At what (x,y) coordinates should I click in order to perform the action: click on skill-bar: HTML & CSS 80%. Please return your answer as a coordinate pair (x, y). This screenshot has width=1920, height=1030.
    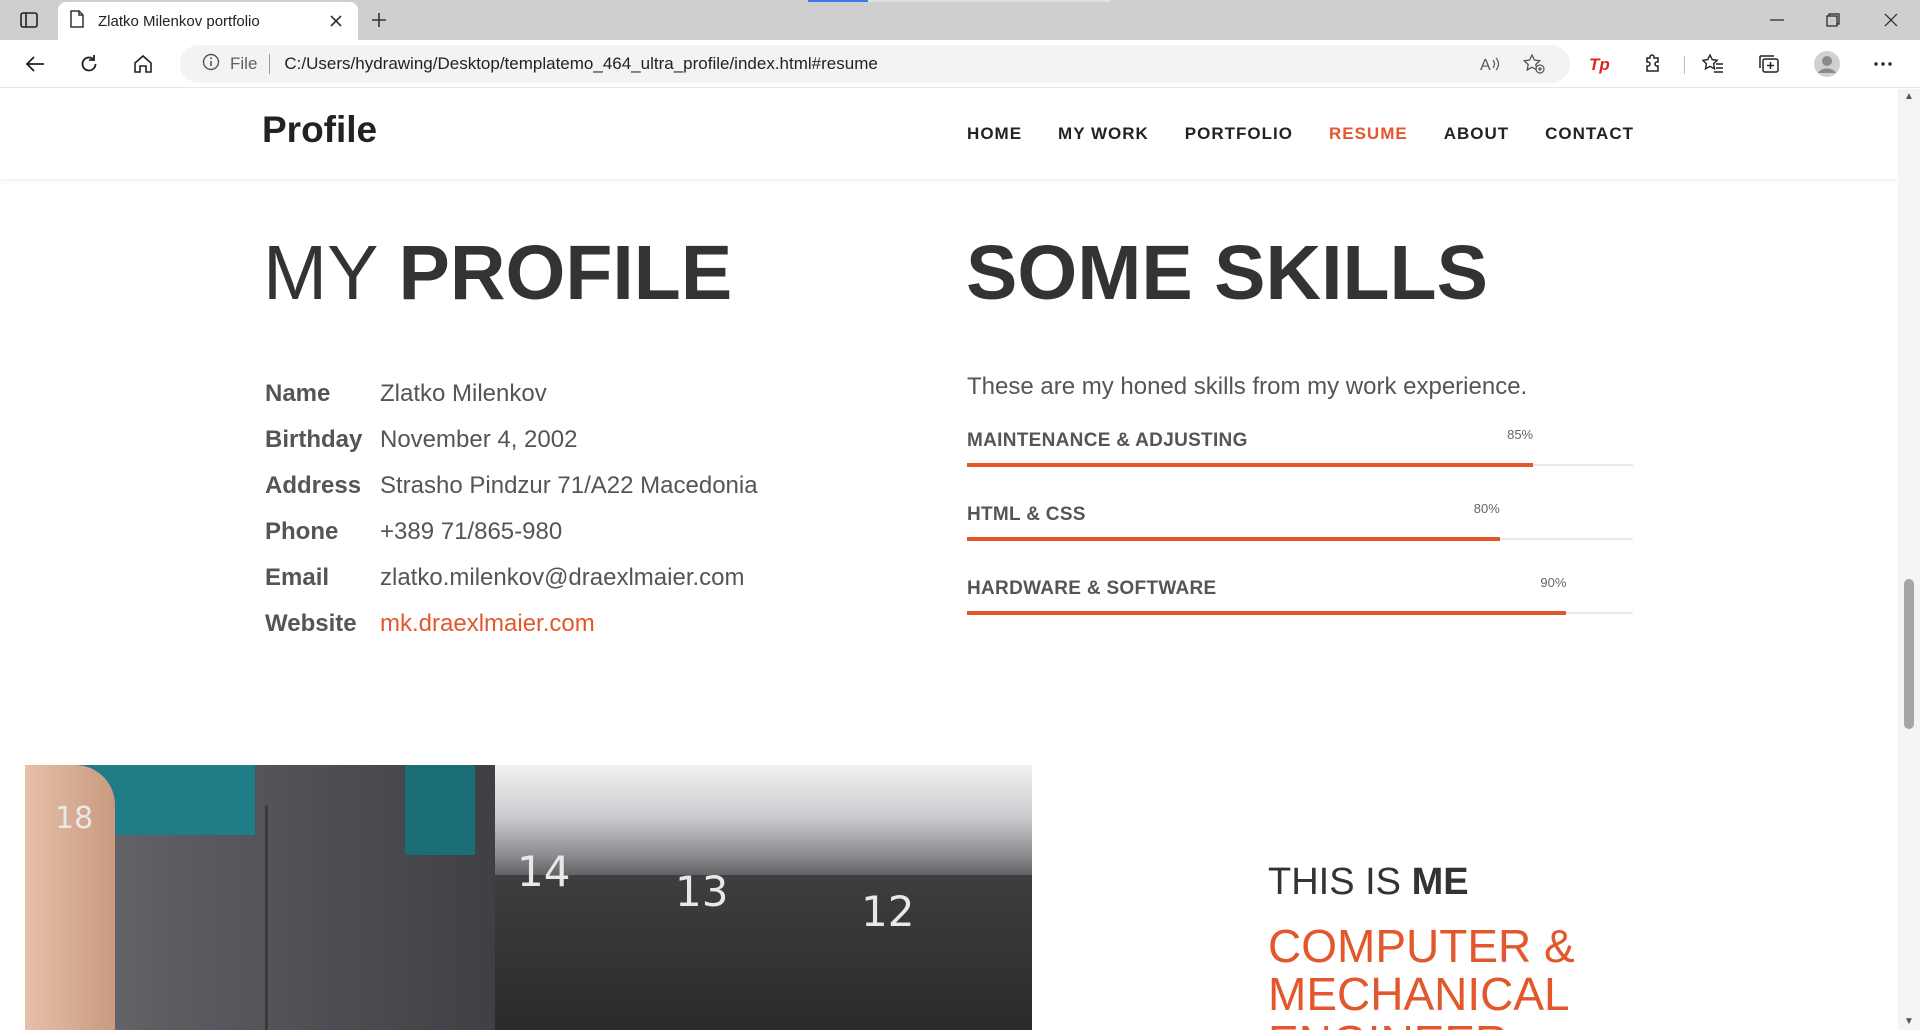
    Looking at the image, I should click on (1300, 532).